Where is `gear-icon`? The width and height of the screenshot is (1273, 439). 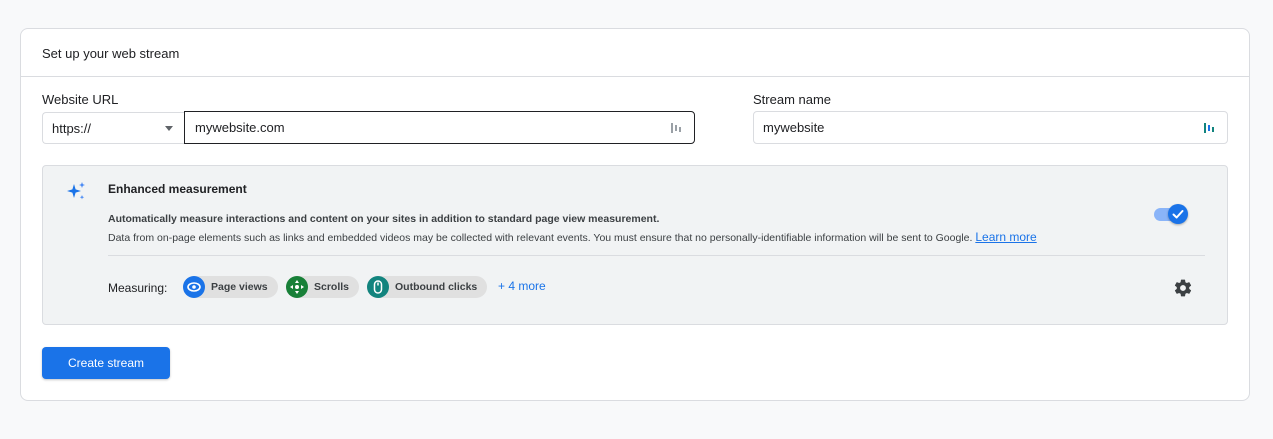
gear-icon is located at coordinates (1183, 288).